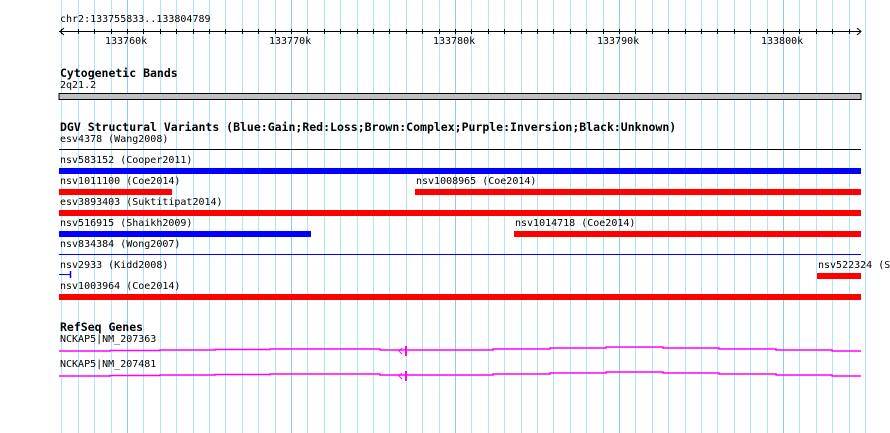  What do you see at coordinates (114, 266) in the screenshot?
I see `dgv-feature-label: nsv2933 (Kidd2008)` at bounding box center [114, 266].